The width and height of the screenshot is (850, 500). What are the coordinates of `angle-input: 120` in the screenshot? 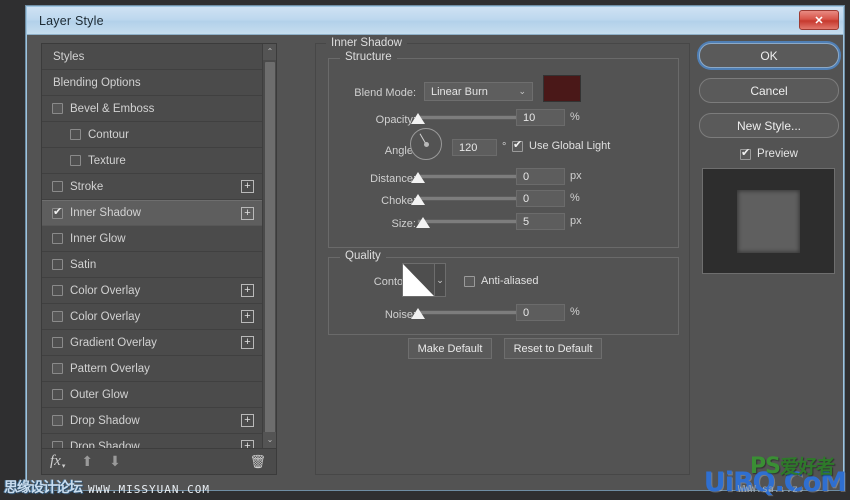 It's located at (474, 147).